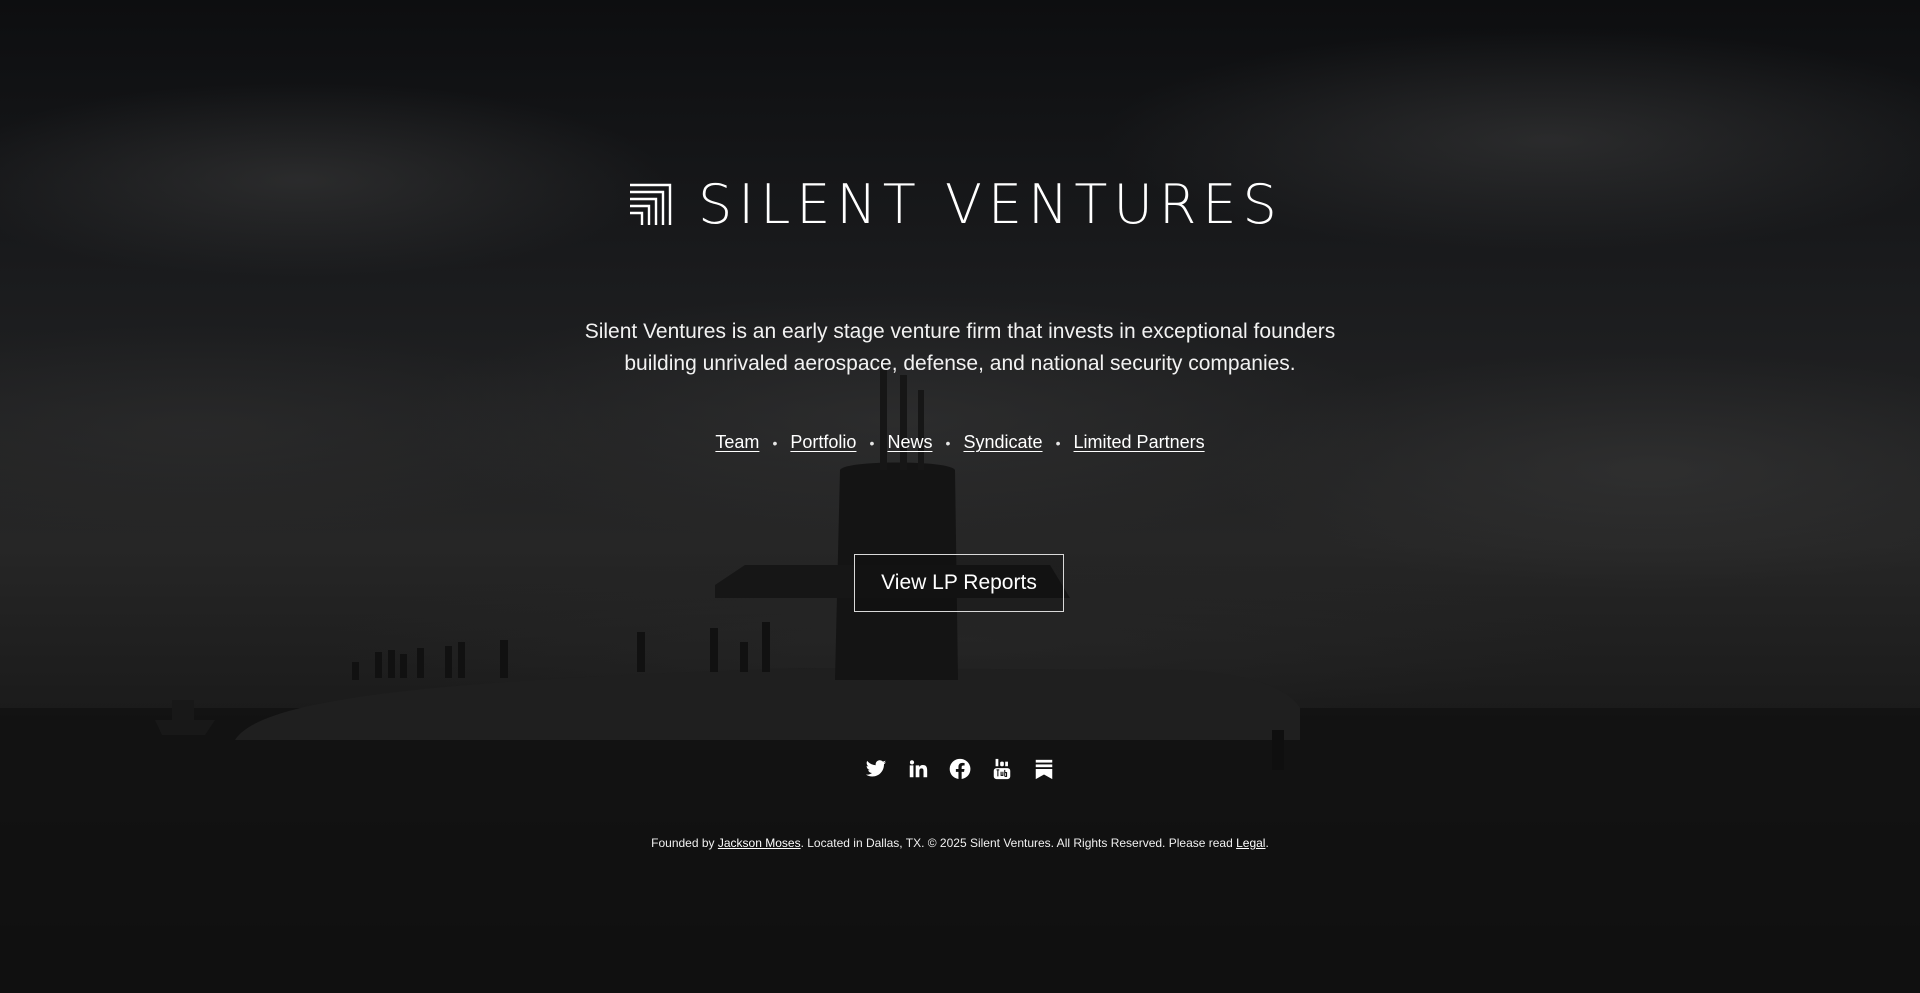  I want to click on nav-link-team: Team, so click(737, 442).